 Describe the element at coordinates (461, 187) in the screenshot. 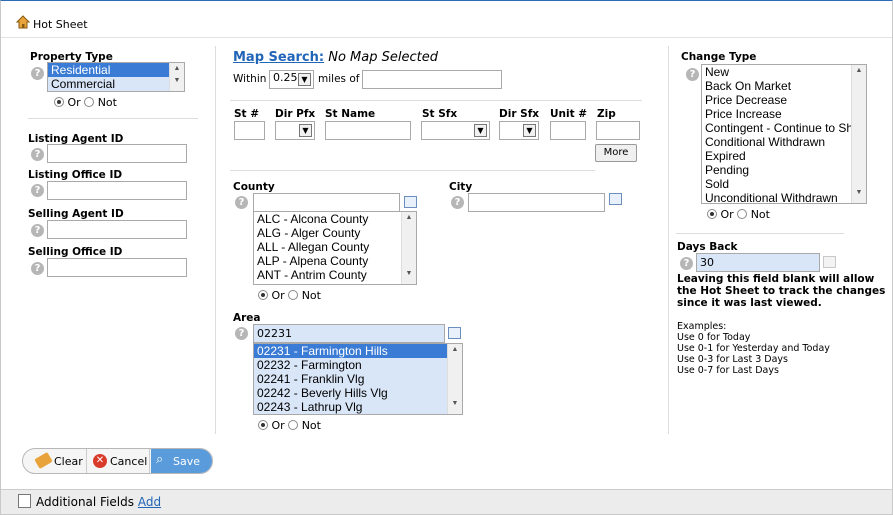

I see `city-label: City` at that location.